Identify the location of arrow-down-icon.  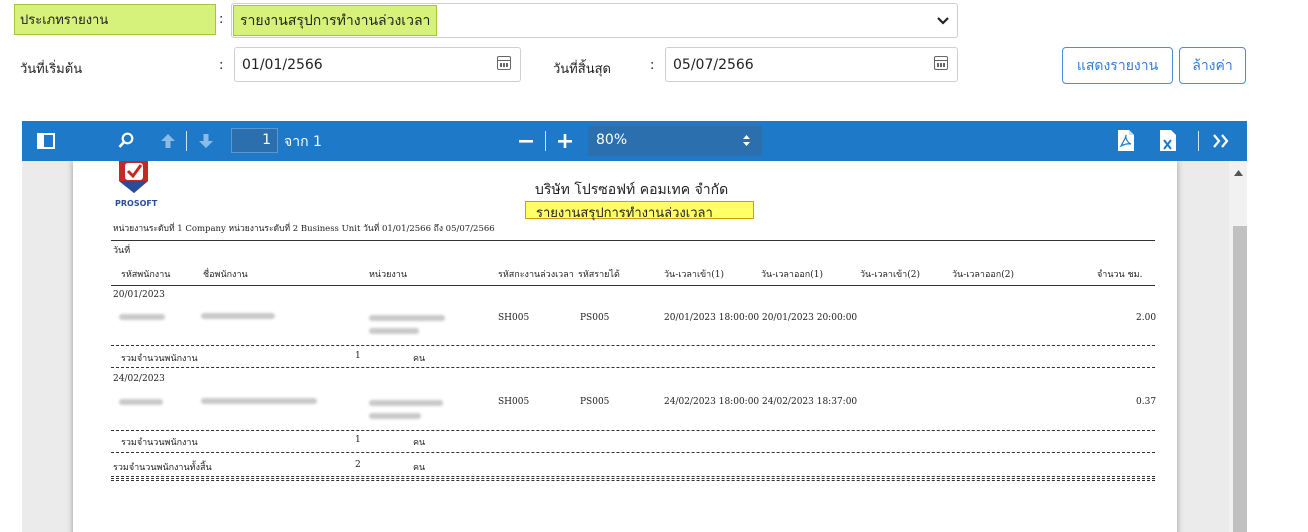
(206, 141).